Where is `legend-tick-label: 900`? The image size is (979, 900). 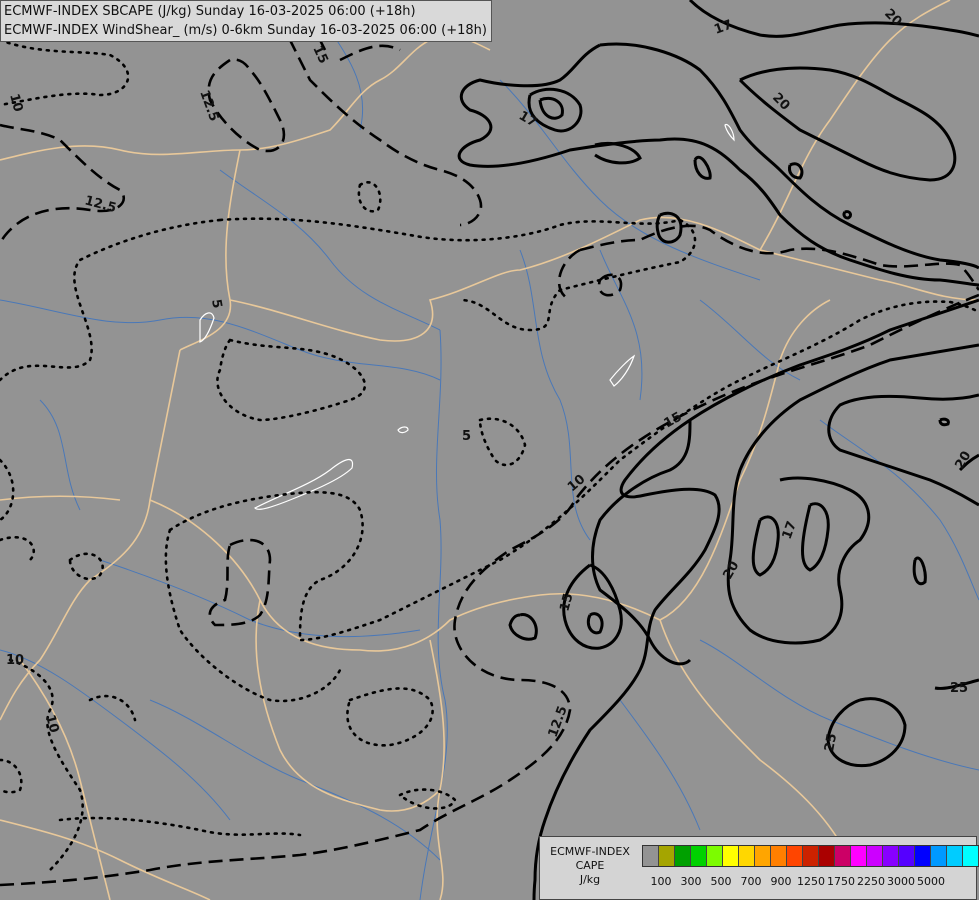 legend-tick-label: 900 is located at coordinates (781, 881).